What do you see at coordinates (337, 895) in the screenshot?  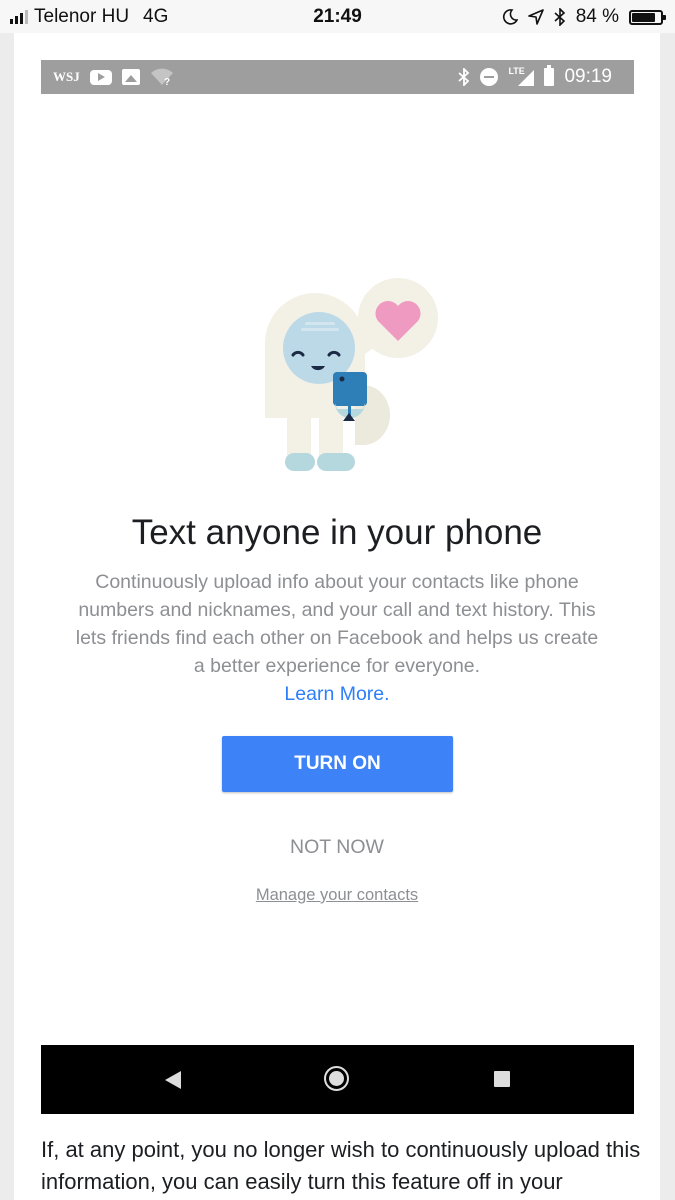 I see `manage-contacts-link: Manage your contacts` at bounding box center [337, 895].